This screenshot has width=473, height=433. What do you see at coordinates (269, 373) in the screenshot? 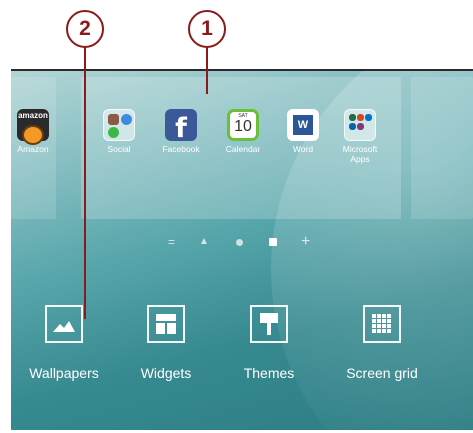
I see `option-label: Themes` at bounding box center [269, 373].